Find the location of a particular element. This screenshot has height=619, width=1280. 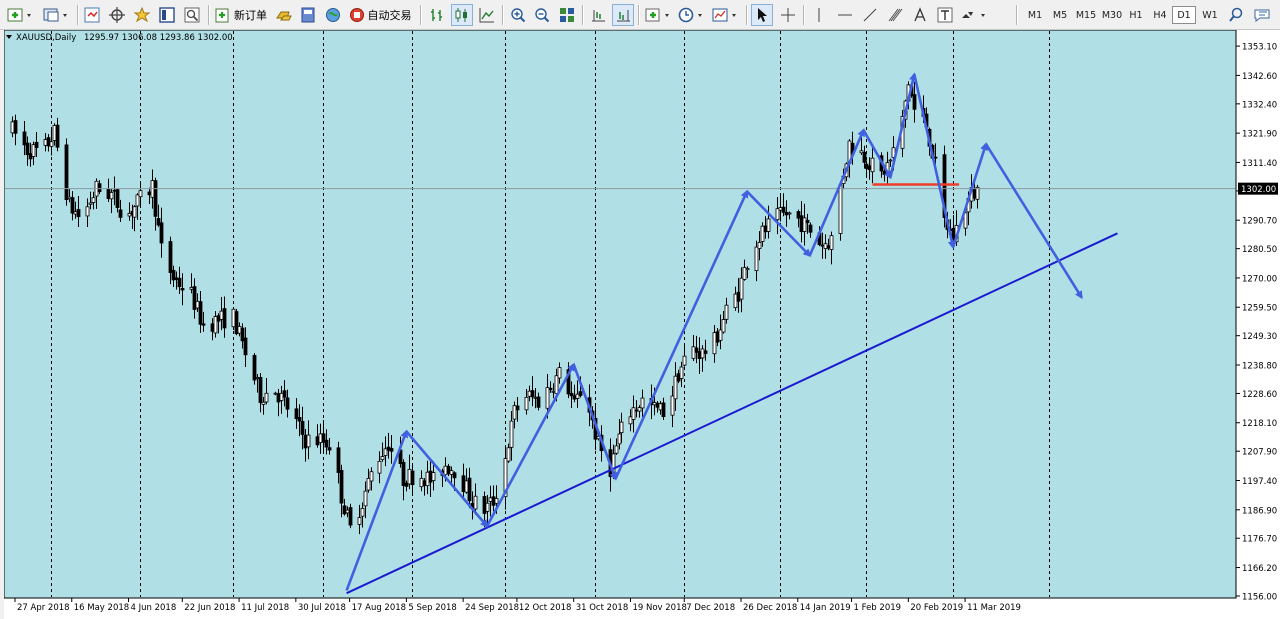

vertical-line-button is located at coordinates (819, 15).